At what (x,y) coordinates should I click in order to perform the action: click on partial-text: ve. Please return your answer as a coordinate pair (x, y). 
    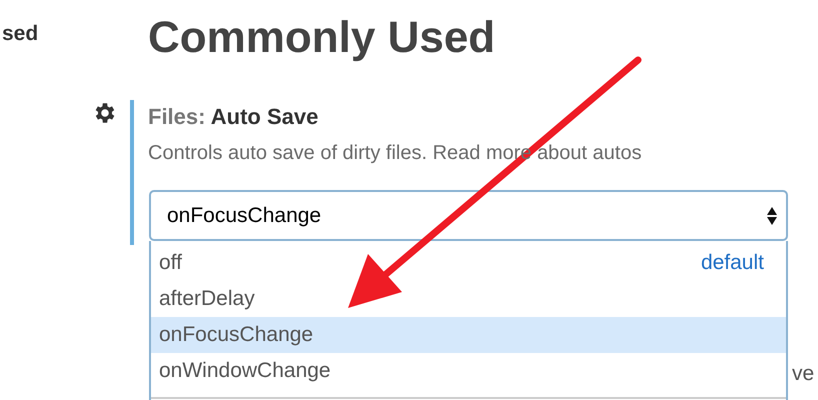
    Looking at the image, I should click on (803, 374).